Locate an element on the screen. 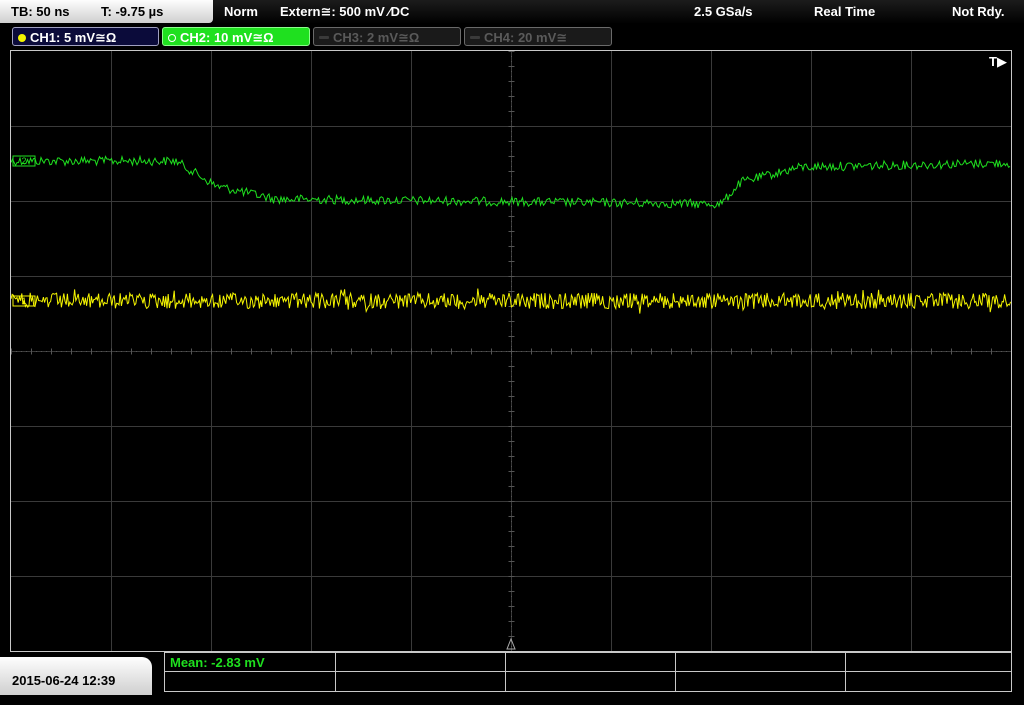 The width and height of the screenshot is (1024, 705). ch2-marker-label: 2 is located at coordinates (23, 161).